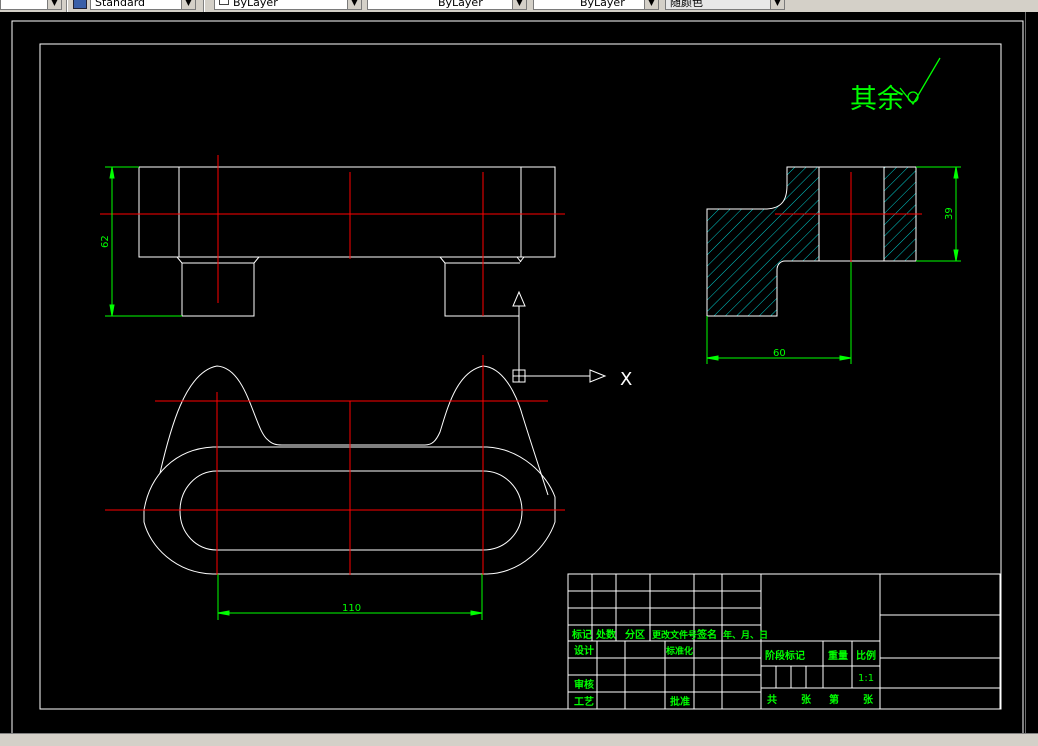 This screenshot has width=1038, height=746. What do you see at coordinates (806, 699) in the screenshot?
I see `tb-sheets-label: 张` at bounding box center [806, 699].